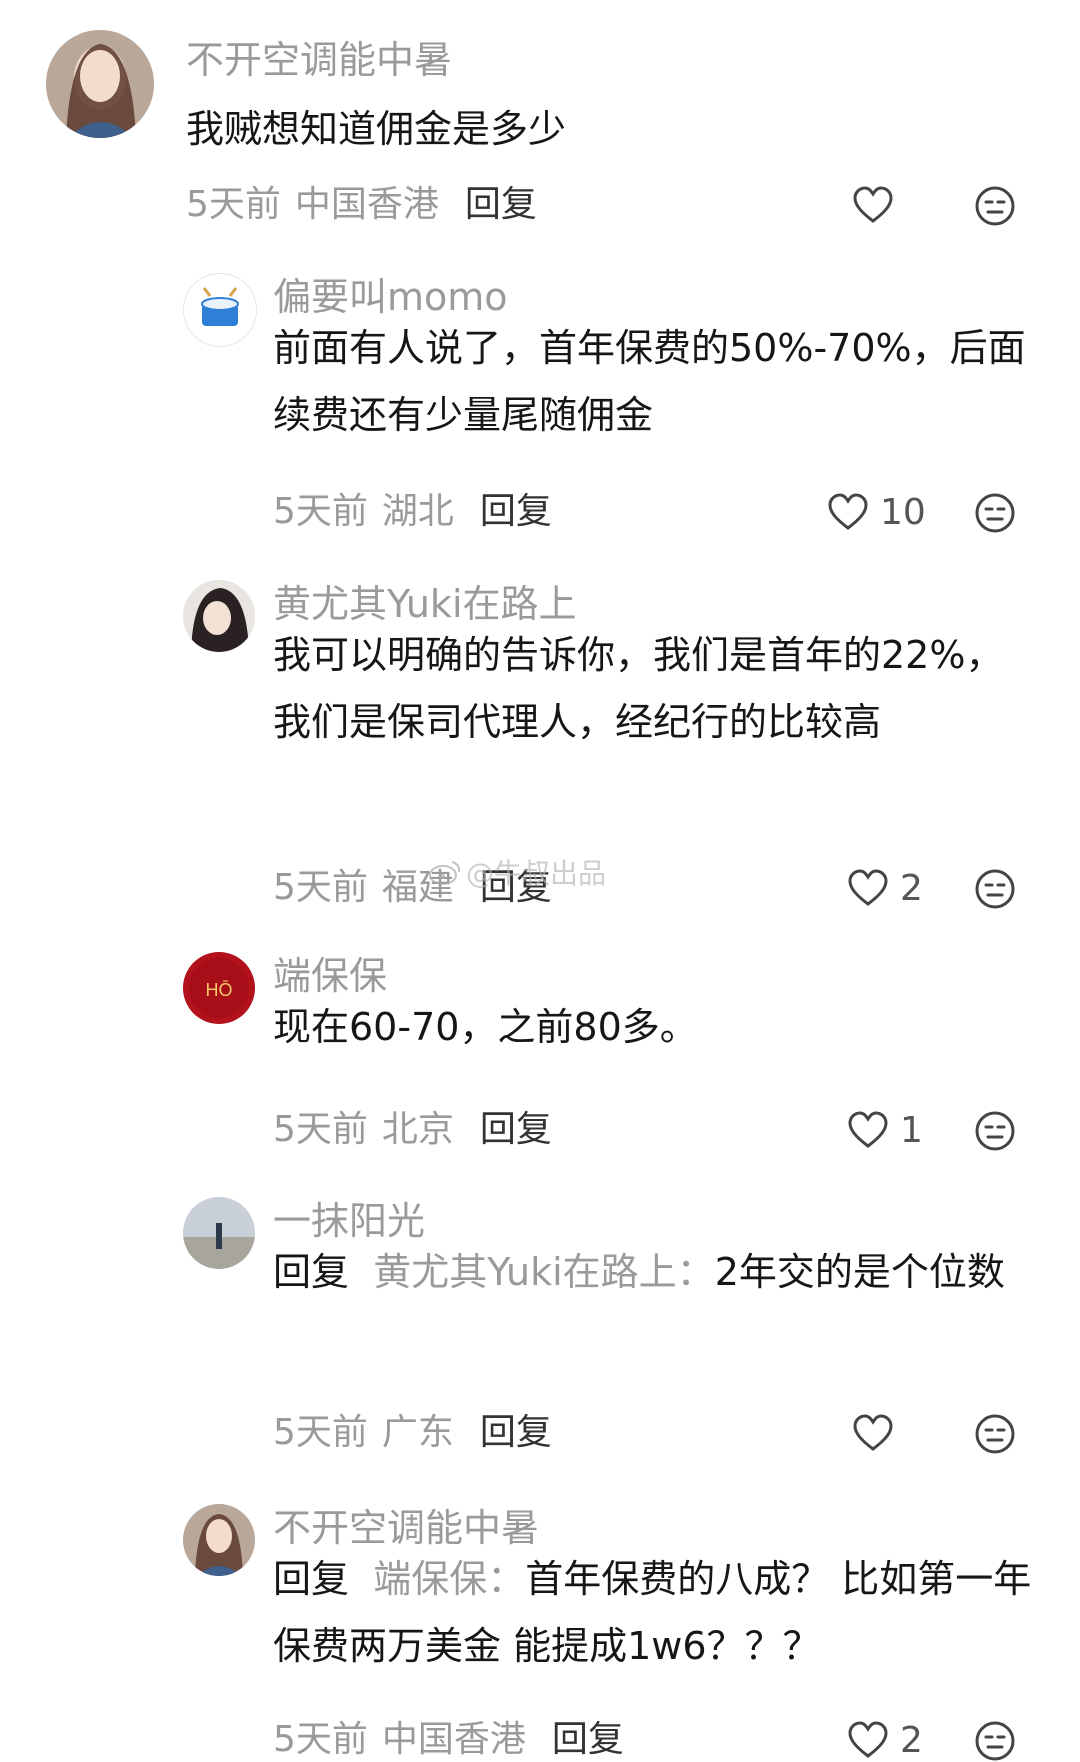  I want to click on watermark-text: @牛叔出品, so click(536, 873).